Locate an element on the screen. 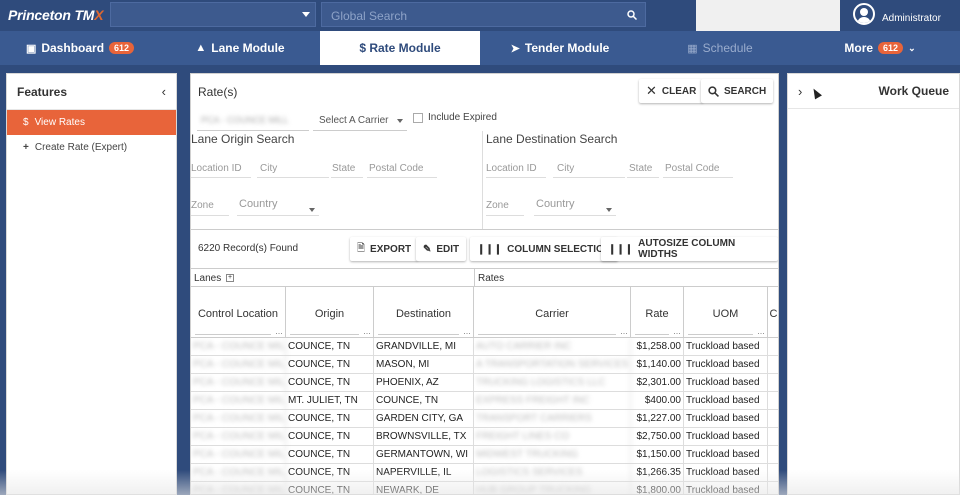 Image resolution: width=960 pixels, height=495 pixels. clear-button: ✕ CLEAR is located at coordinates (671, 91).